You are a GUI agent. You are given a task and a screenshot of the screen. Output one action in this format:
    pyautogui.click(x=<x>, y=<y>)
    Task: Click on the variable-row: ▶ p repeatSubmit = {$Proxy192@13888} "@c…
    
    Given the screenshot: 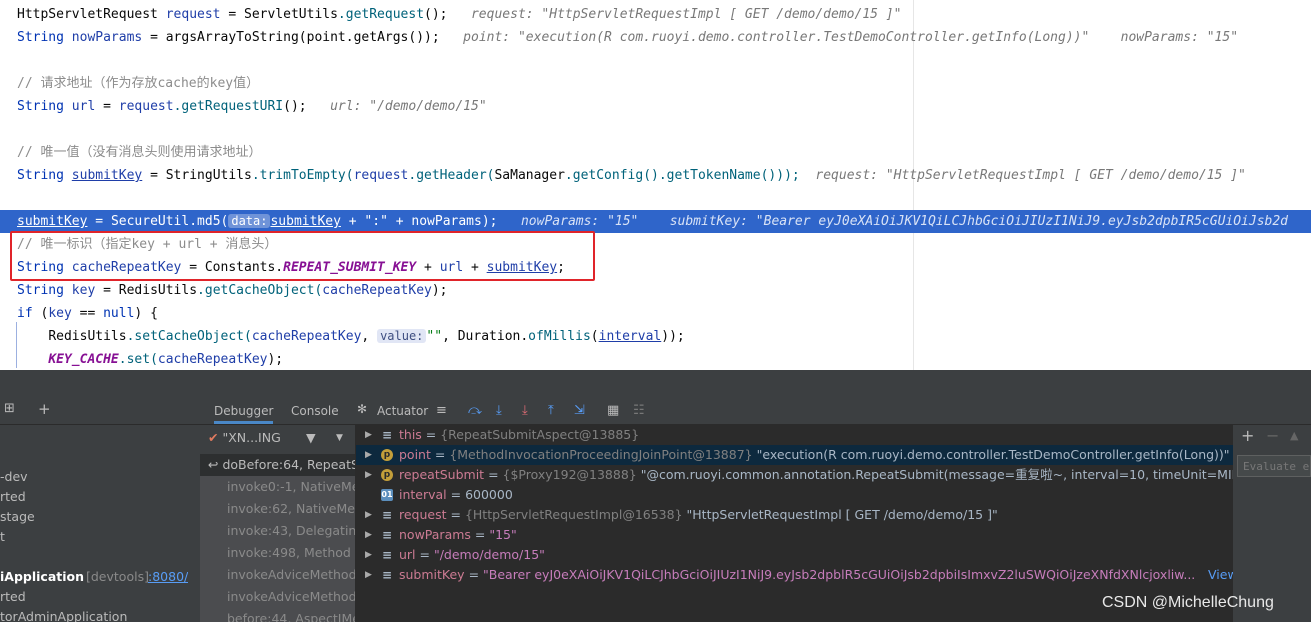 What is the action you would take?
    pyautogui.click(x=794, y=475)
    